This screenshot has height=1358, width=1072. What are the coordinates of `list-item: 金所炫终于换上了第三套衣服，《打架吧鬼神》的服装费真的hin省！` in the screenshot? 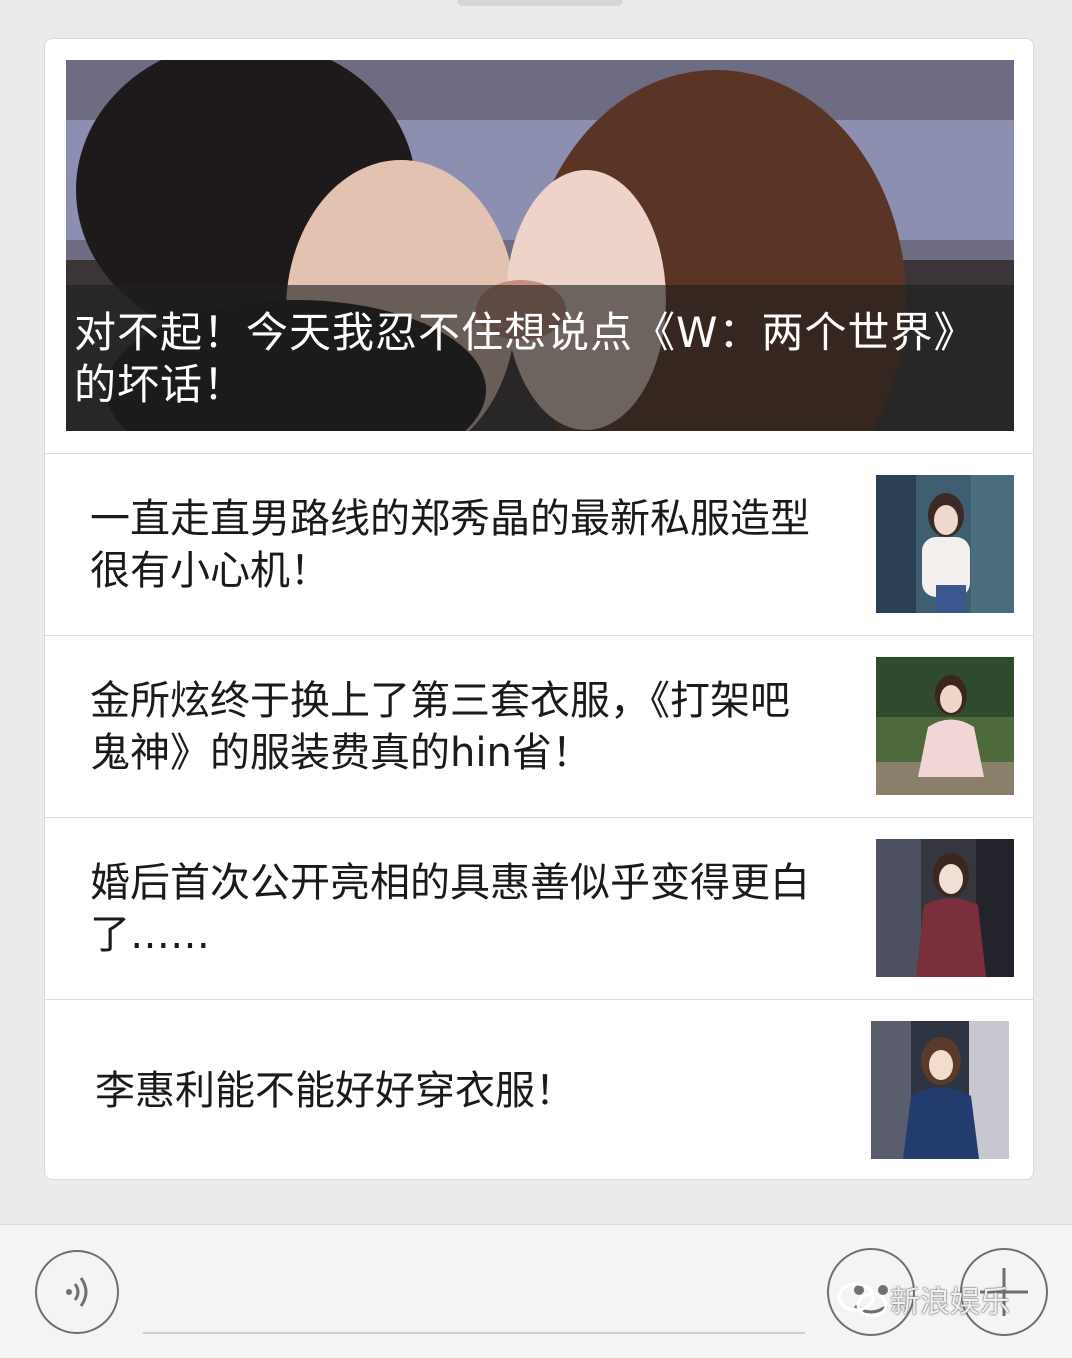 It's located at (539, 726).